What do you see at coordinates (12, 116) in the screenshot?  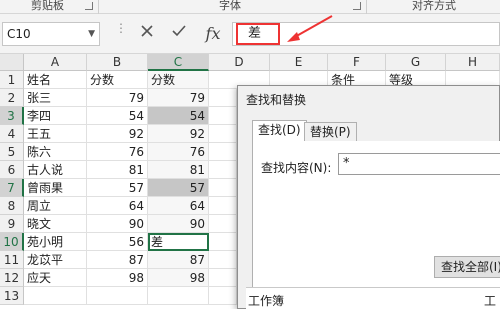 I see `row-header: 3` at bounding box center [12, 116].